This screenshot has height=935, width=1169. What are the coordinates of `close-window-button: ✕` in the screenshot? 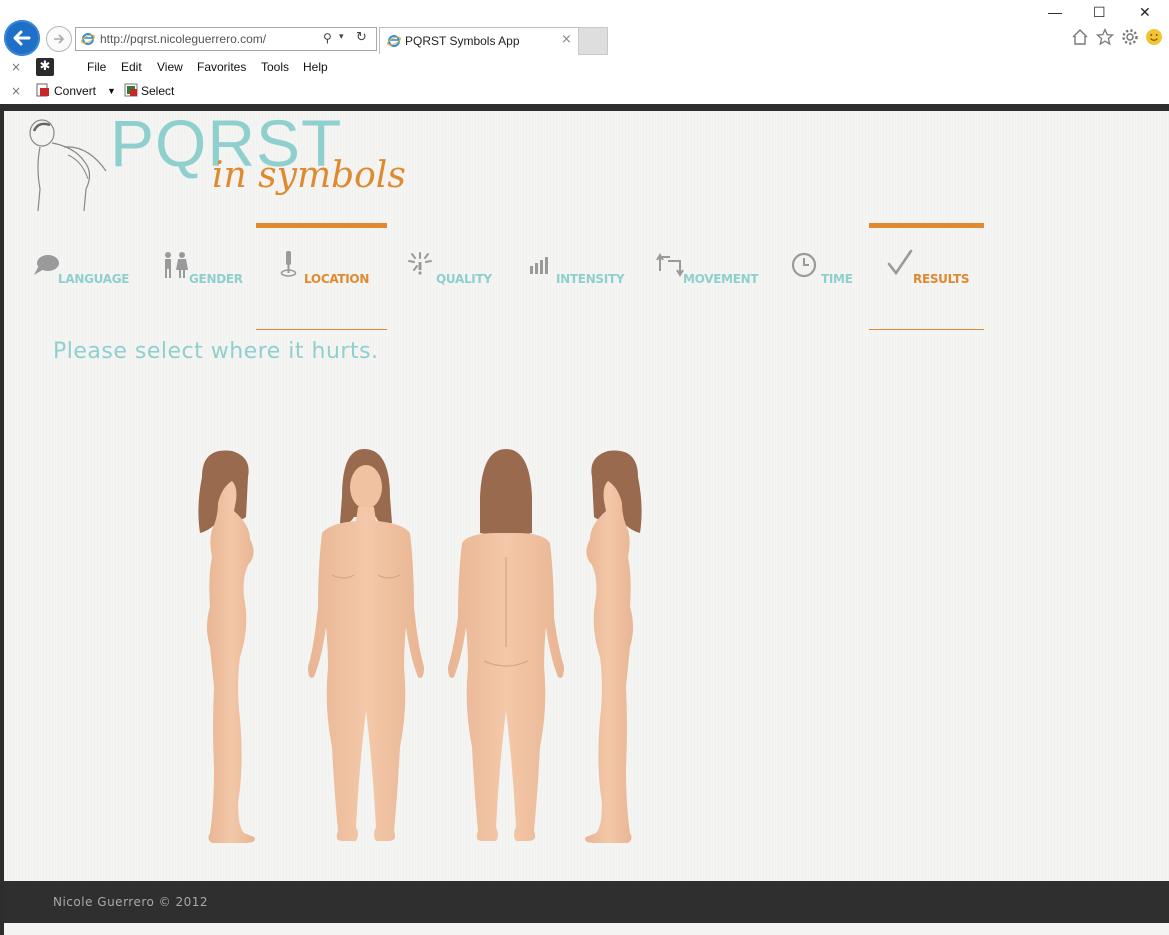 It's located at (1145, 12).